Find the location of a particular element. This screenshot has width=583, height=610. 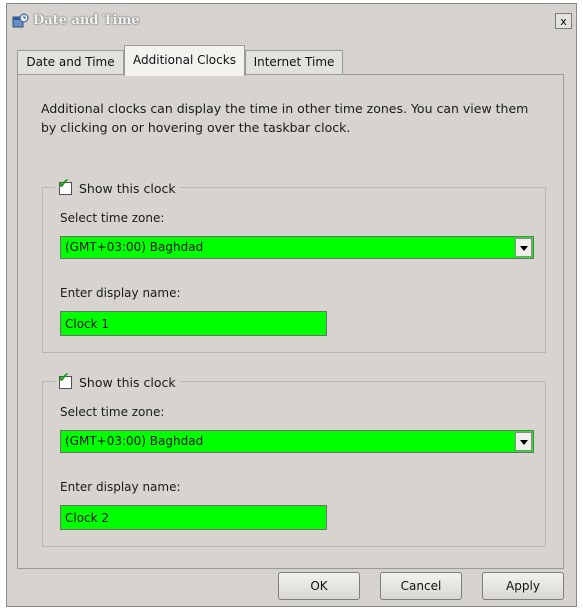

timezone-1-label: Select time zone: is located at coordinates (112, 218).